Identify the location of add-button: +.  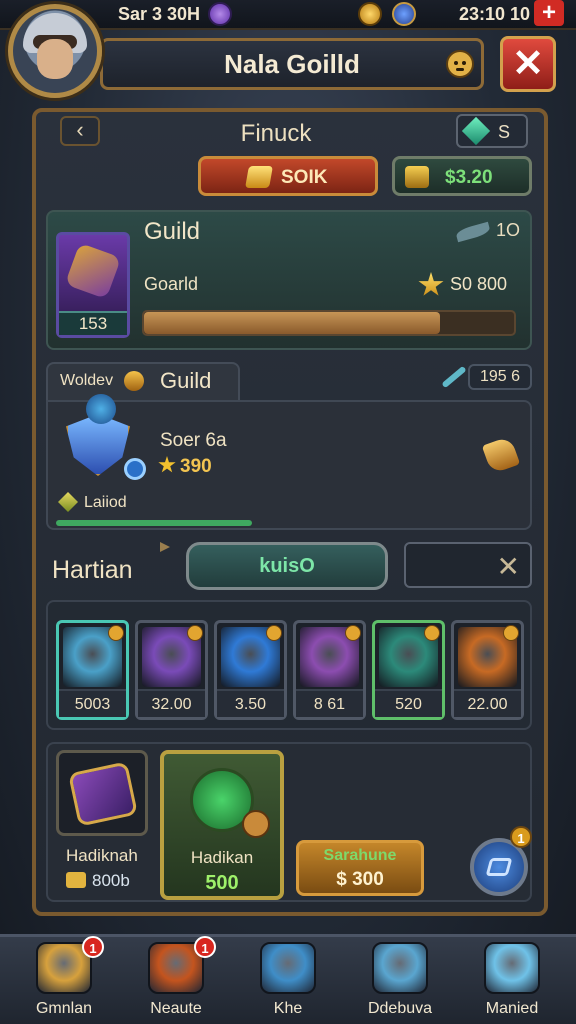
(549, 13).